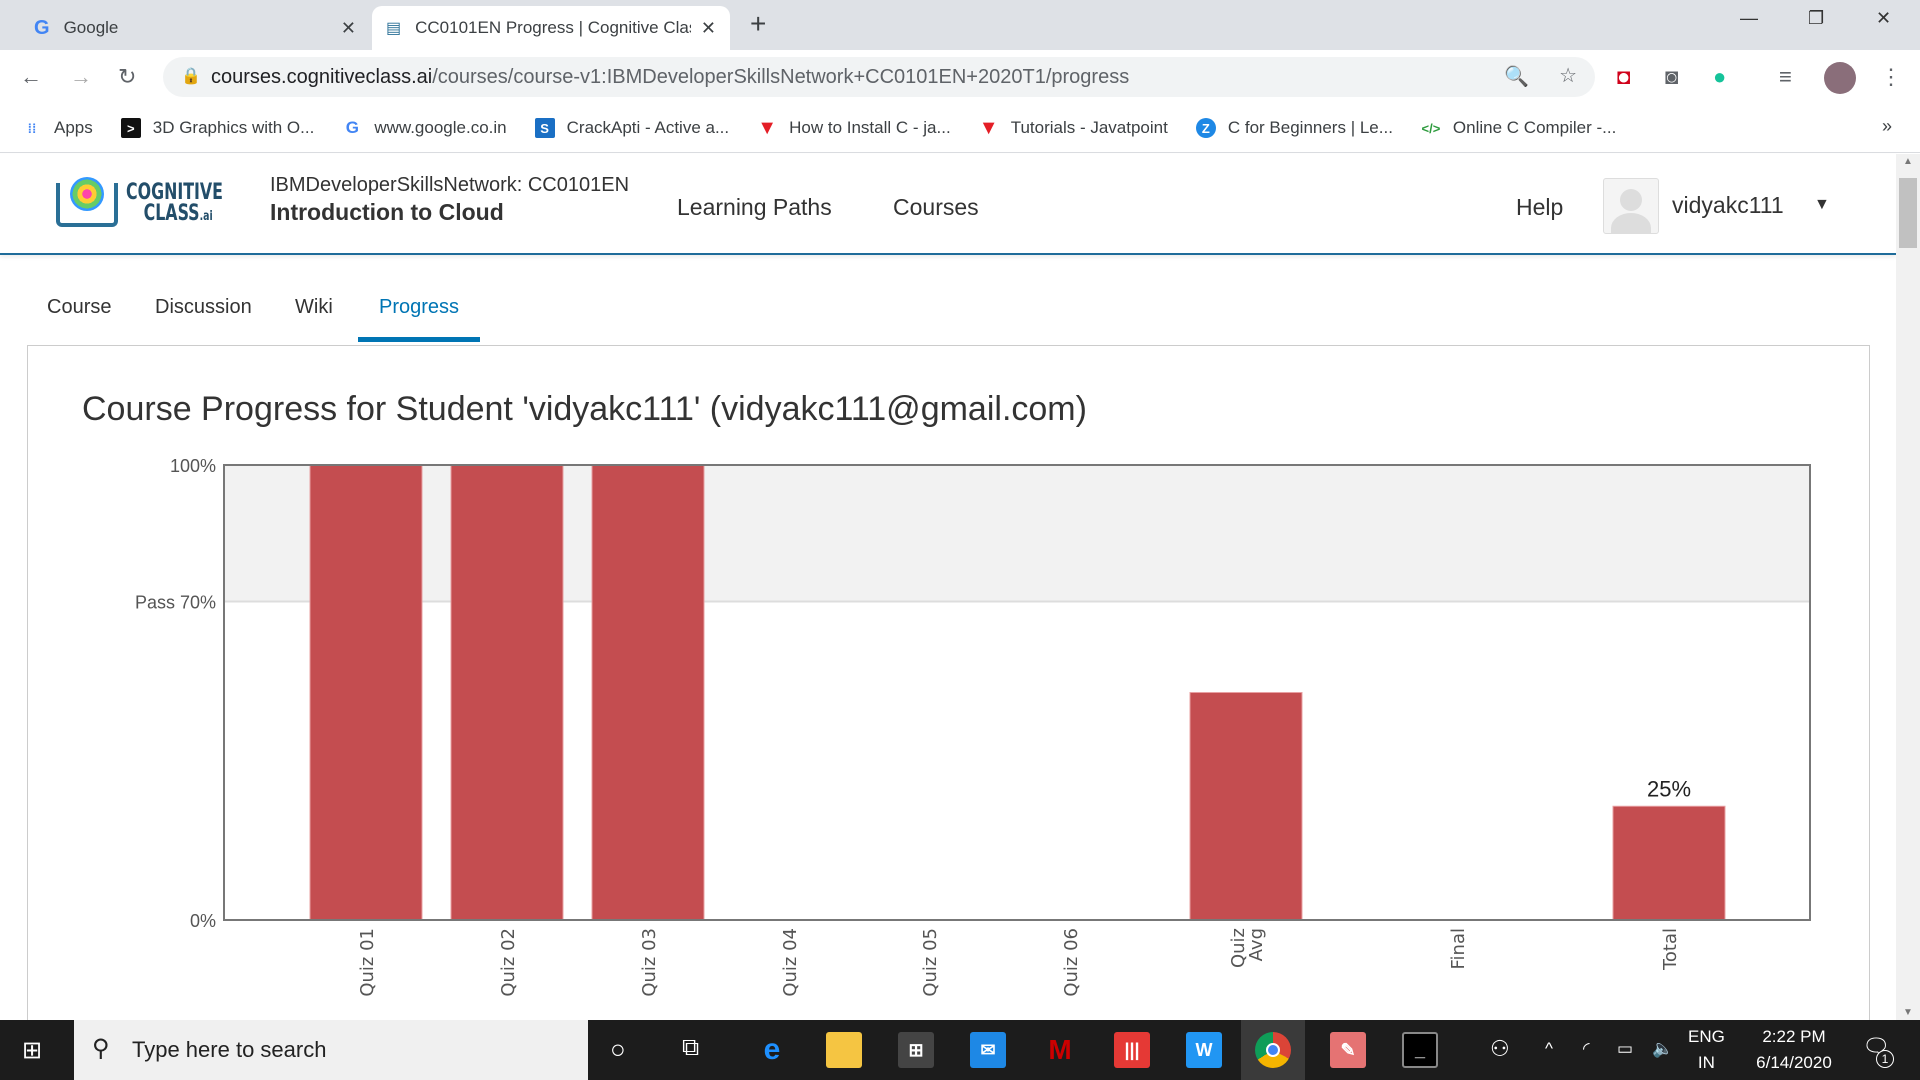 Image resolution: width=1920 pixels, height=1080 pixels. What do you see at coordinates (229, 1049) in the screenshot?
I see `search-placeholder: Type here to search` at bounding box center [229, 1049].